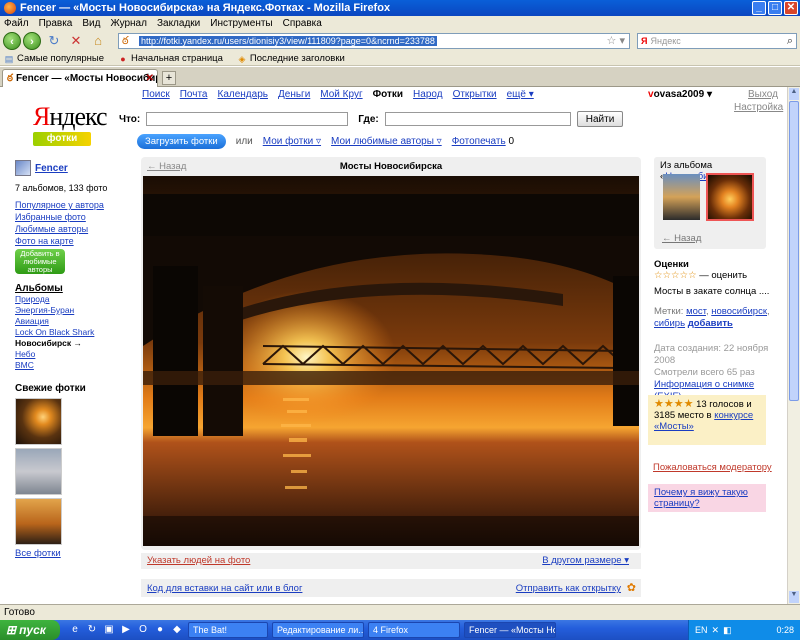 Image resolution: width=800 pixels, height=640 pixels. What do you see at coordinates (302, 23) in the screenshot?
I see `menu-help: Справка` at bounding box center [302, 23].